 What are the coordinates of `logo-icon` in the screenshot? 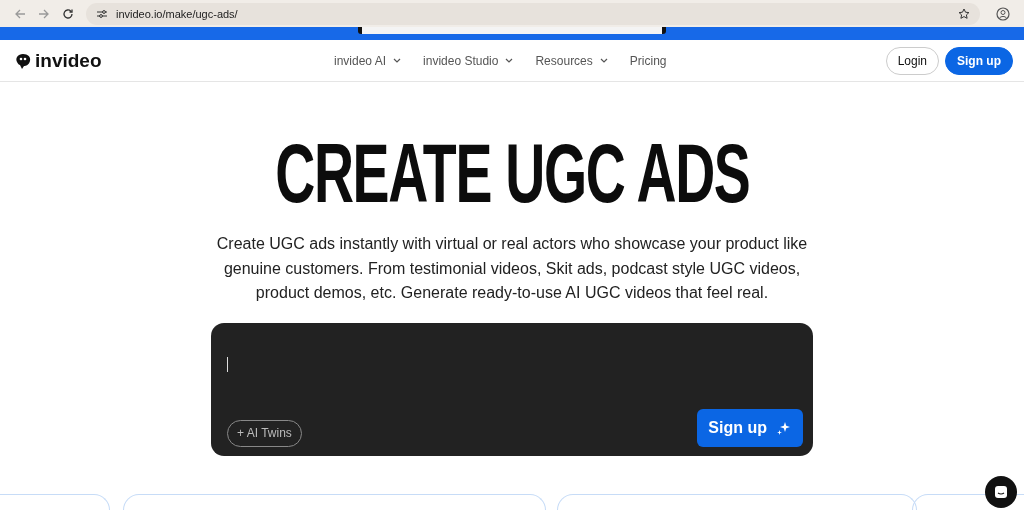 It's located at (23, 60).